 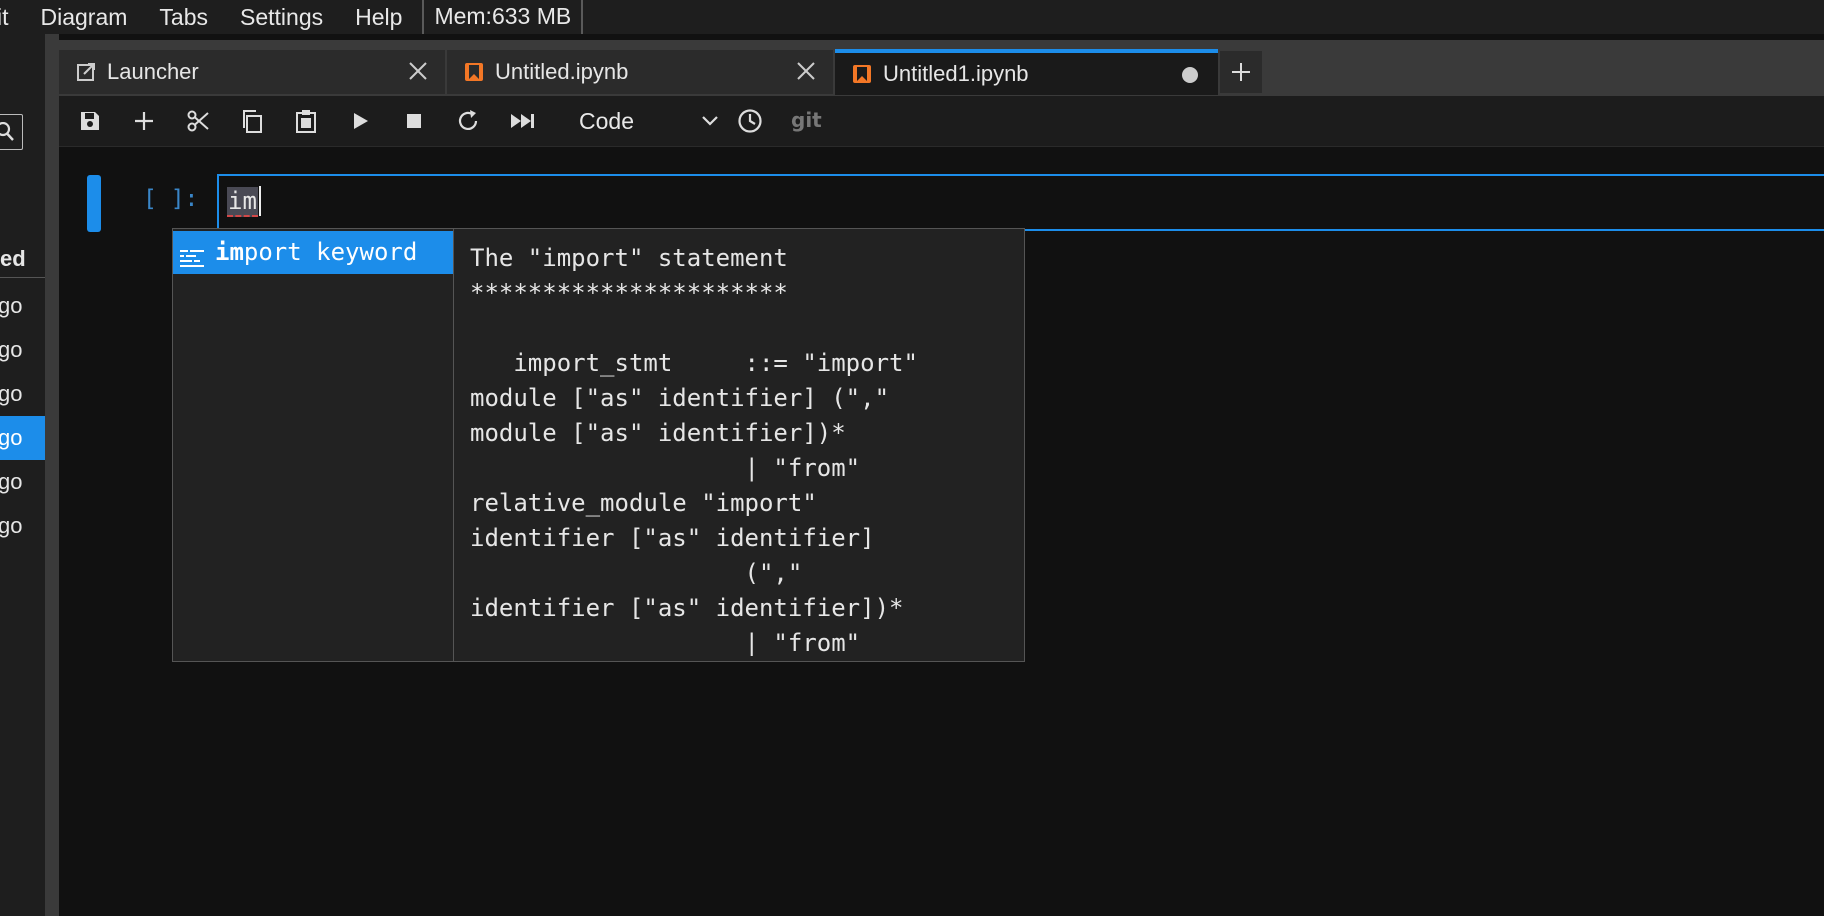 I want to click on paste-icon, so click(x=306, y=121).